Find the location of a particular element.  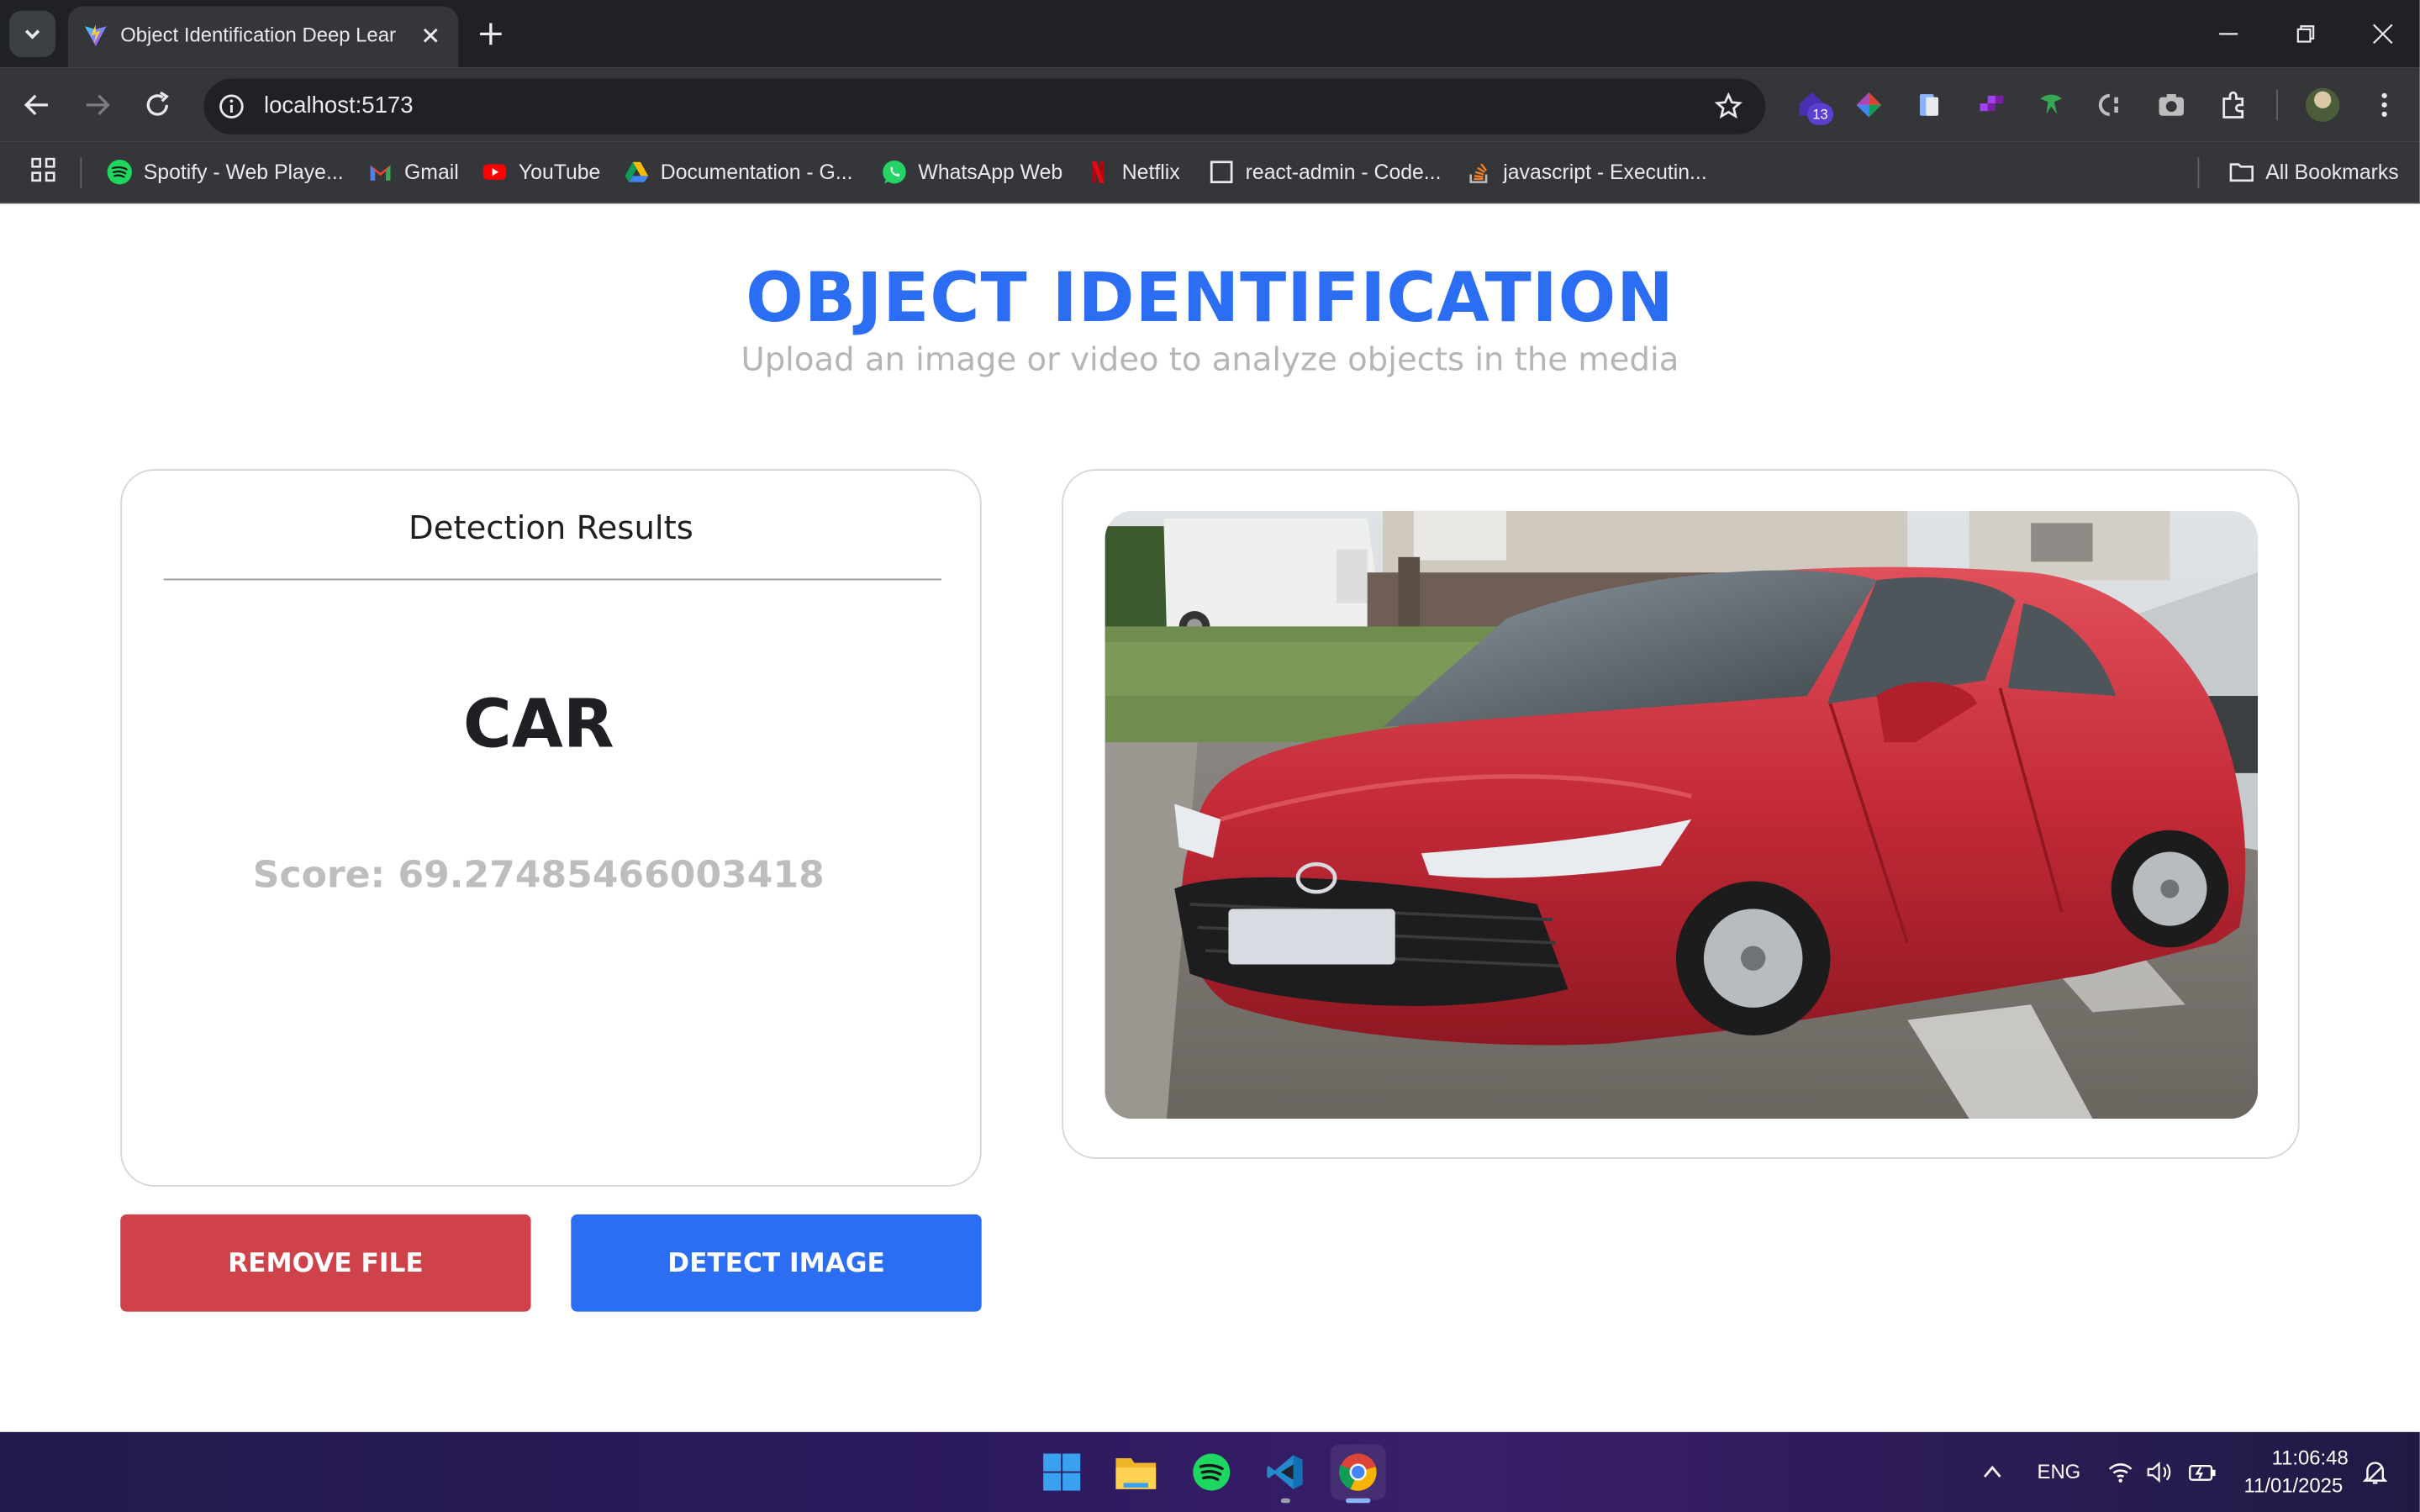

bookmark-label: Gmail is located at coordinates (431, 172).